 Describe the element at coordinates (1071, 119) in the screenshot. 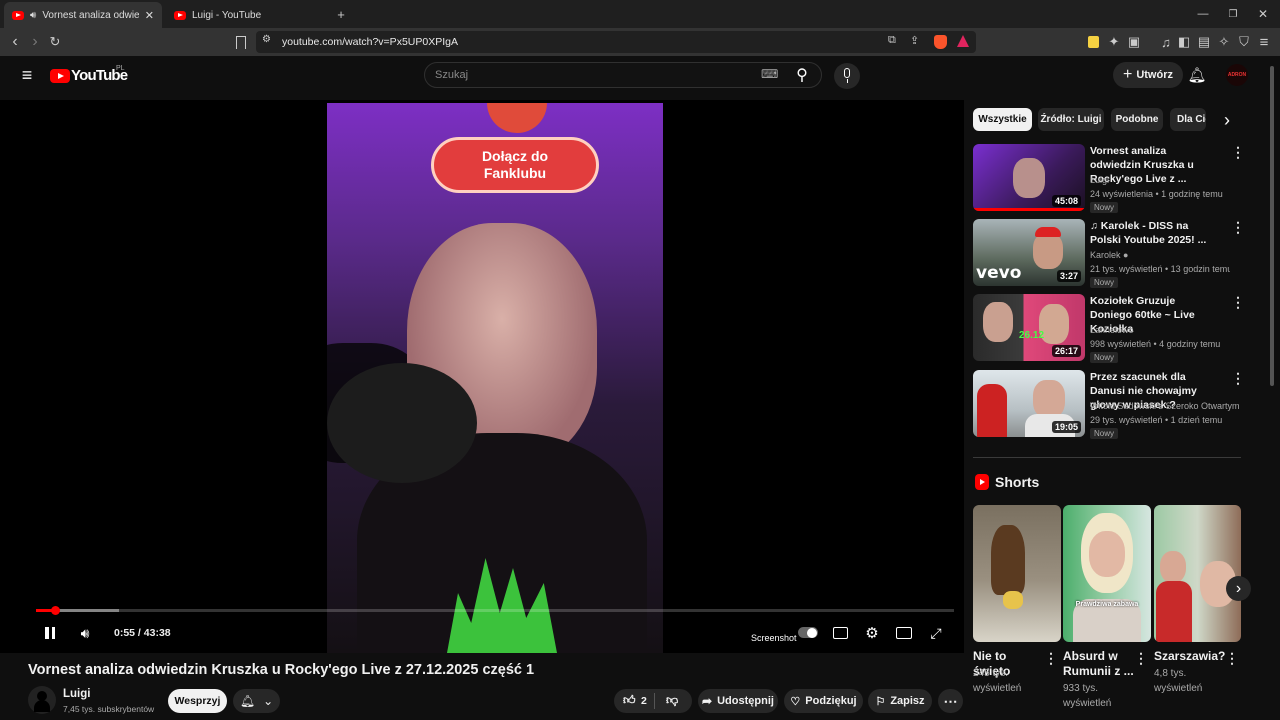

I see `chip-source: Źródło: Luigi` at that location.